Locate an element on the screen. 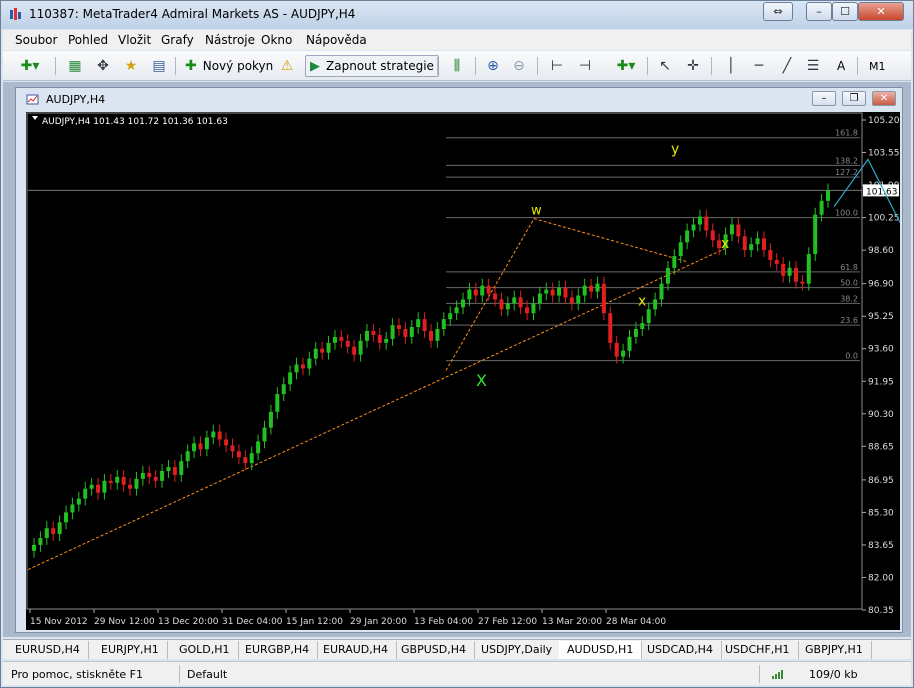 The image size is (914, 688). close-button: ✕ is located at coordinates (881, 11).